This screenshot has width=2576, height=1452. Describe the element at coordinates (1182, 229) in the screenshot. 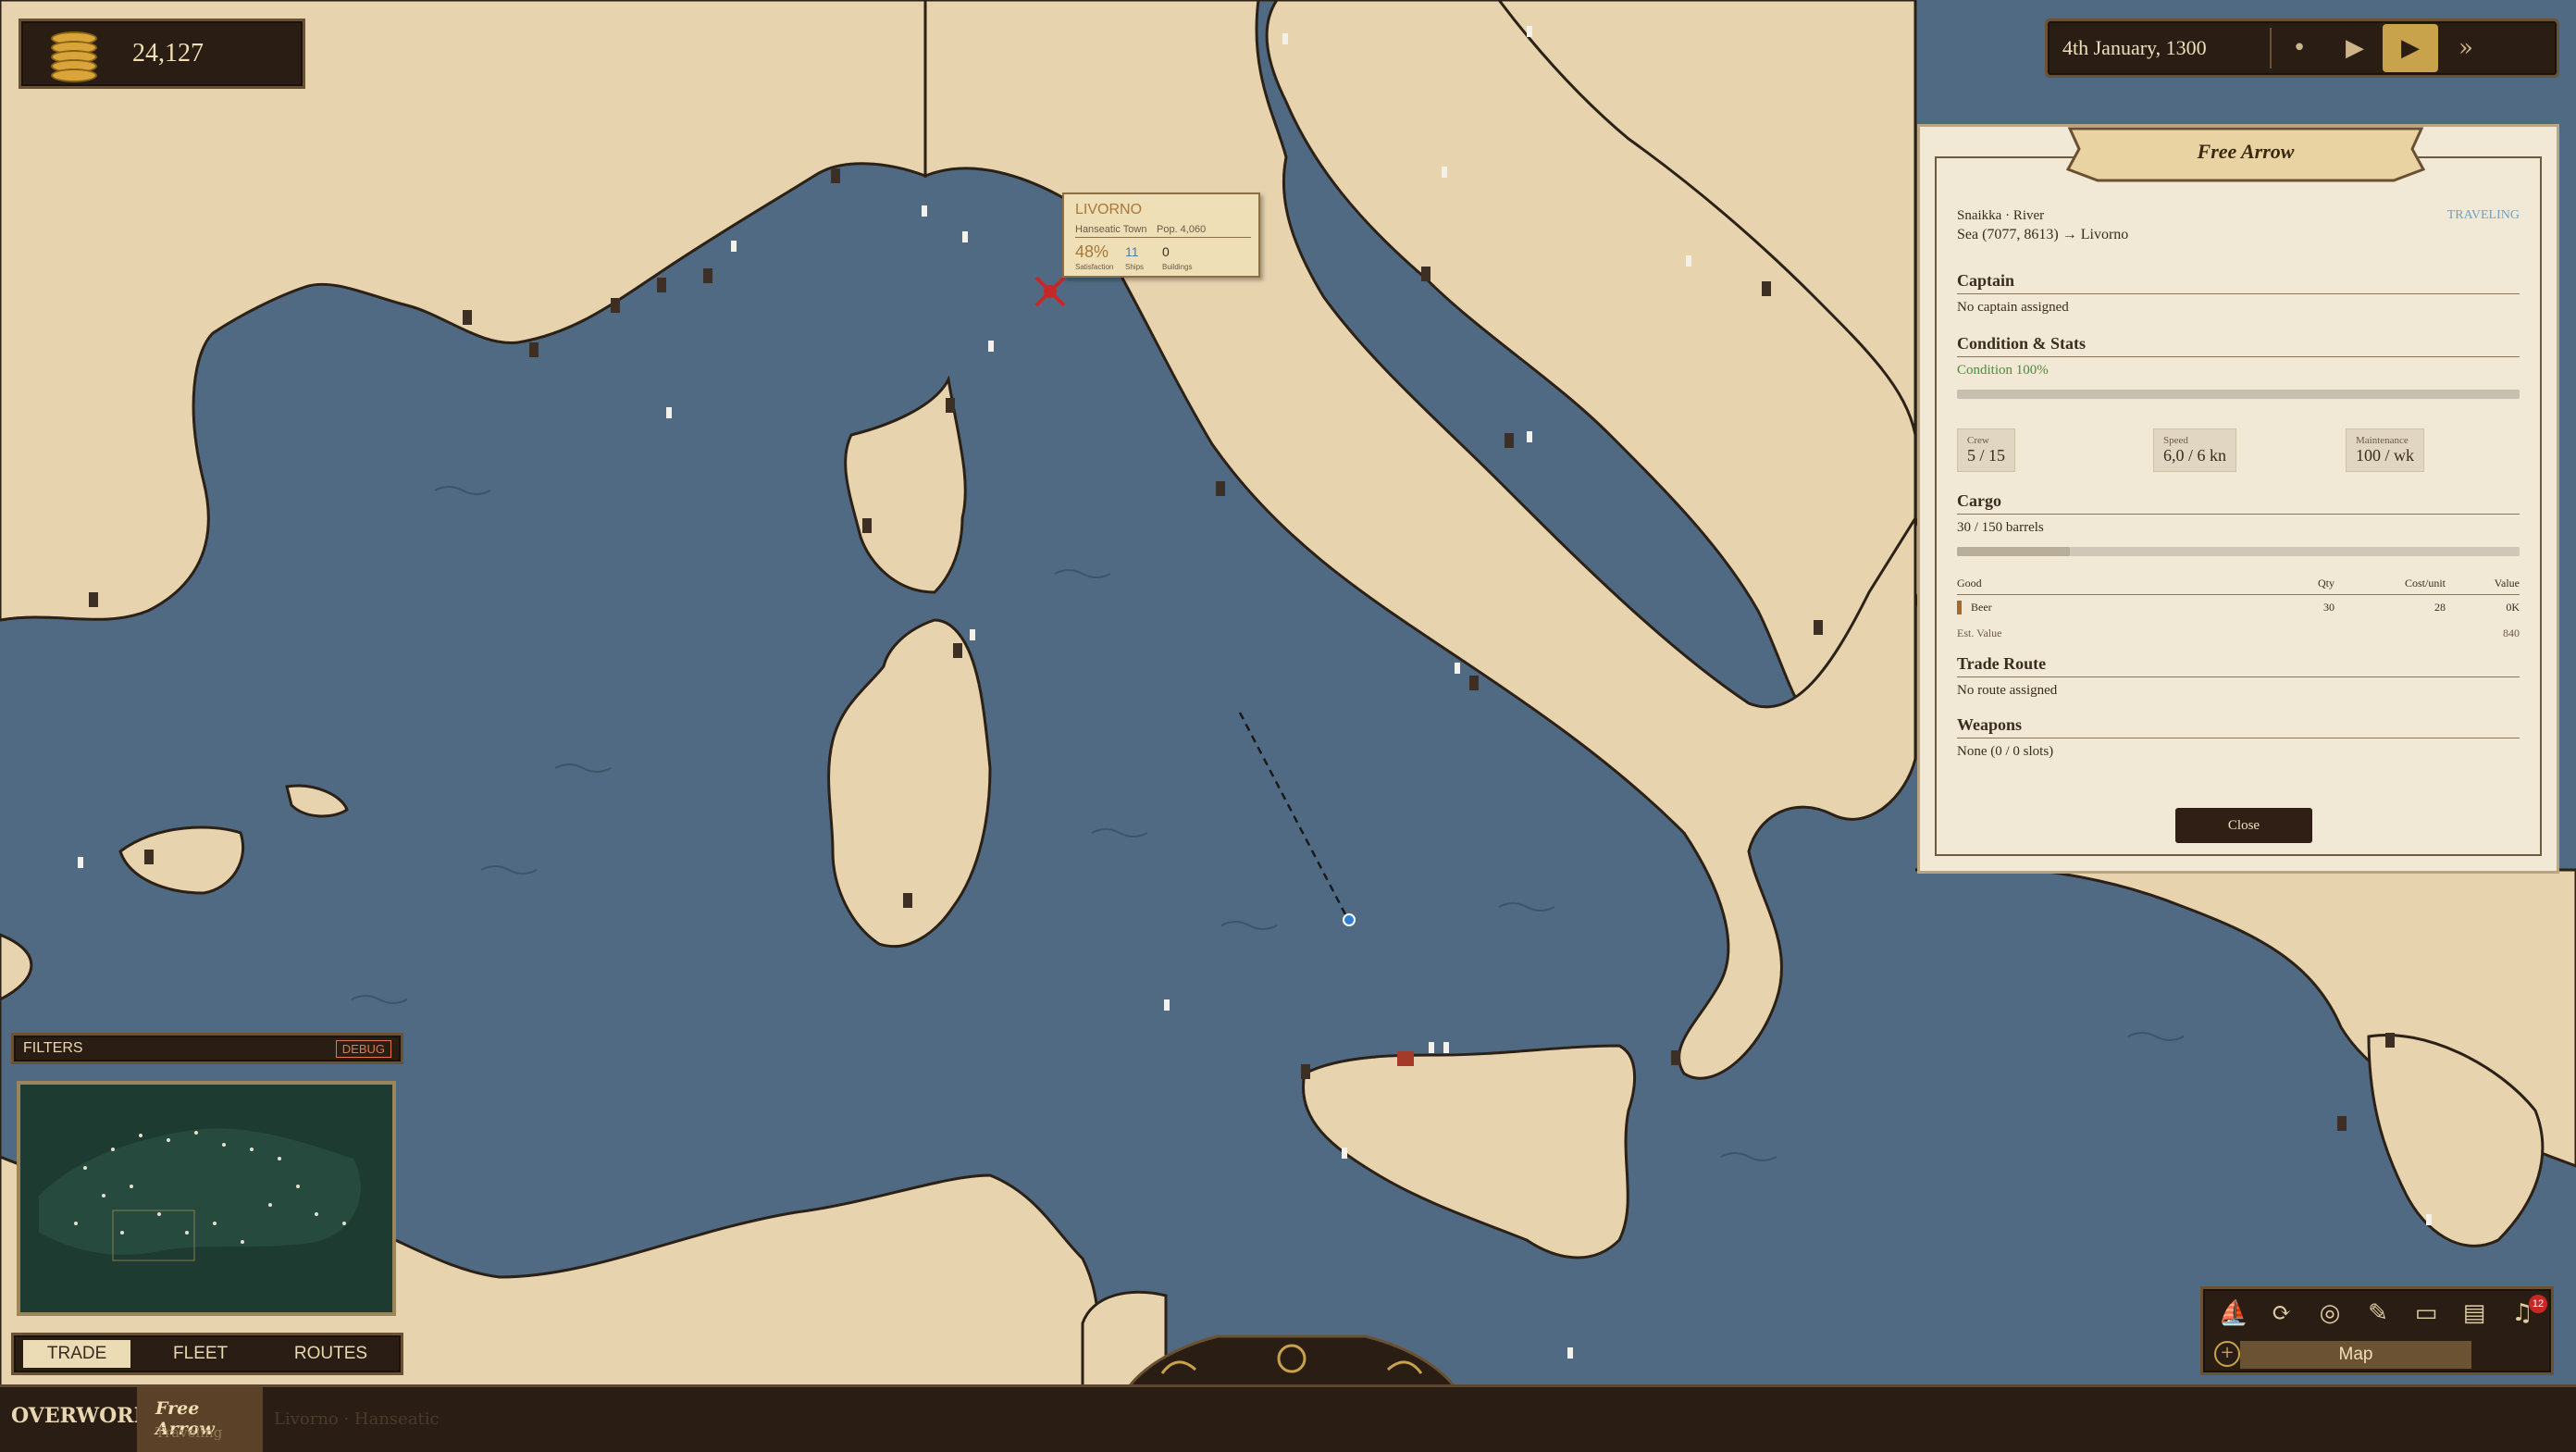

I see `town-pop: Pop. 4,060` at that location.